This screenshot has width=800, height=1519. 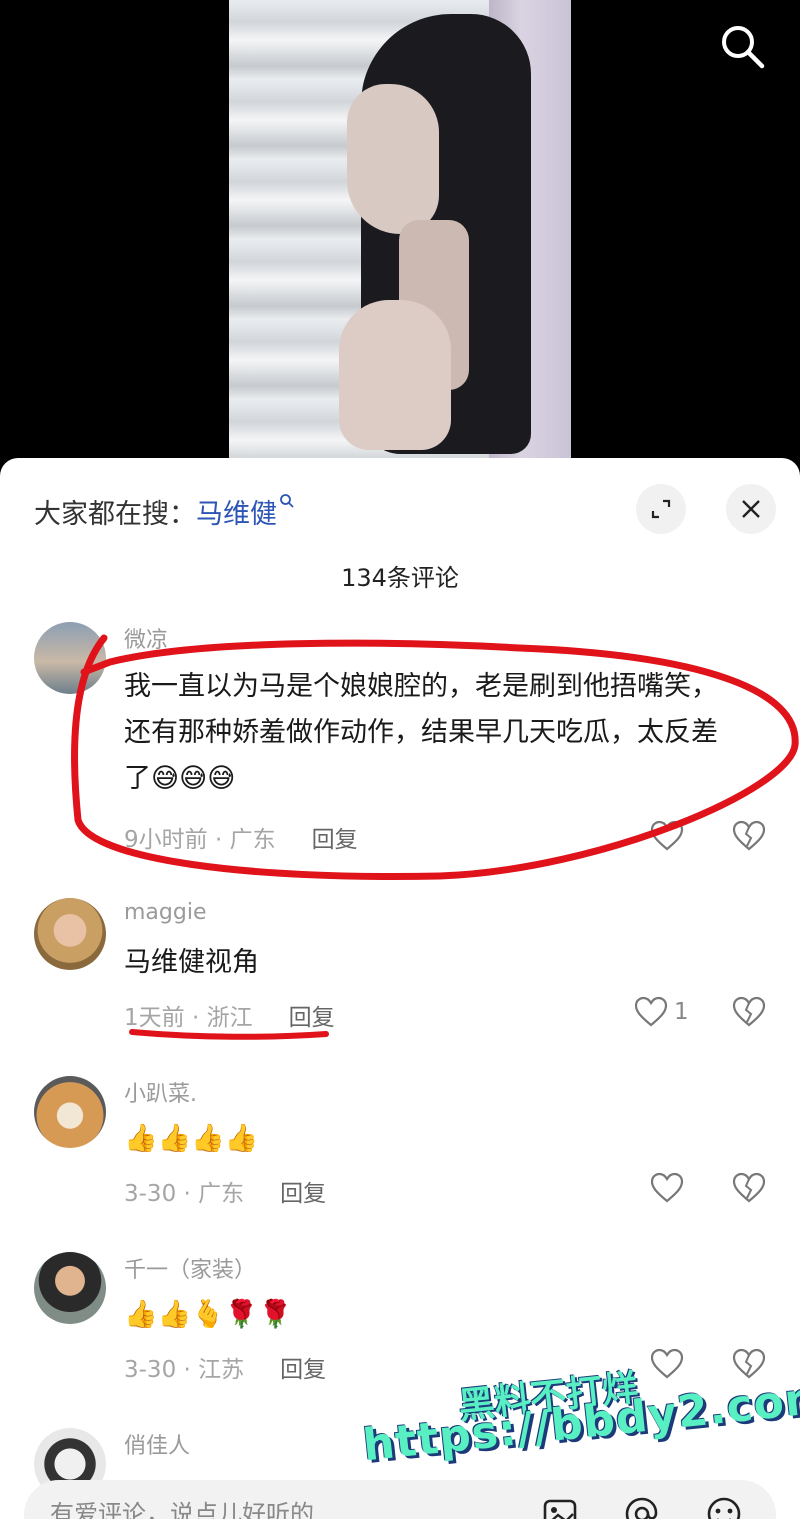 What do you see at coordinates (400, 525) in the screenshot?
I see `sheet-header: 大家都在搜：马维健 134条评论` at bounding box center [400, 525].